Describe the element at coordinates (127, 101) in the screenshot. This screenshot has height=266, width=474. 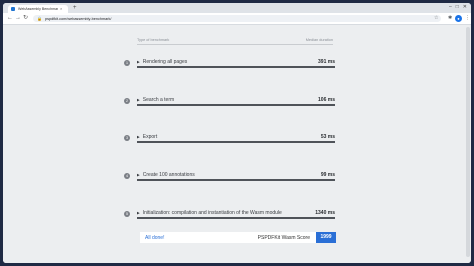
I see `benchmark-index-badge: 2` at that location.